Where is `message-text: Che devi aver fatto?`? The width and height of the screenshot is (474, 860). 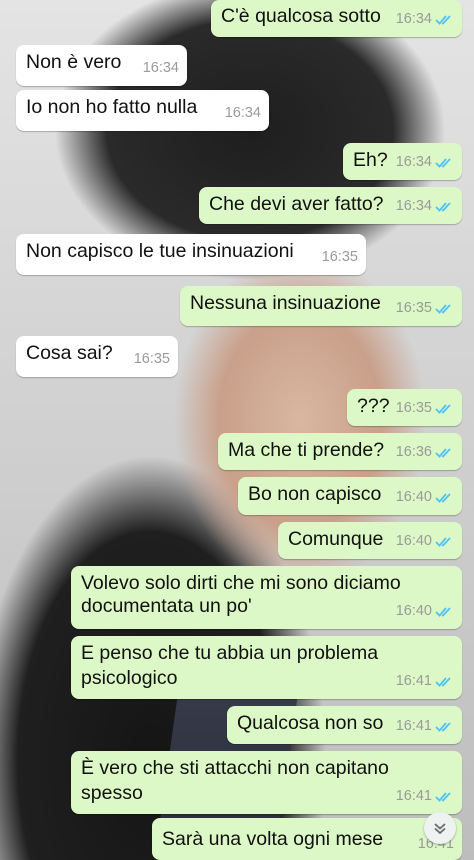 message-text: Che devi aver fatto? is located at coordinates (296, 204).